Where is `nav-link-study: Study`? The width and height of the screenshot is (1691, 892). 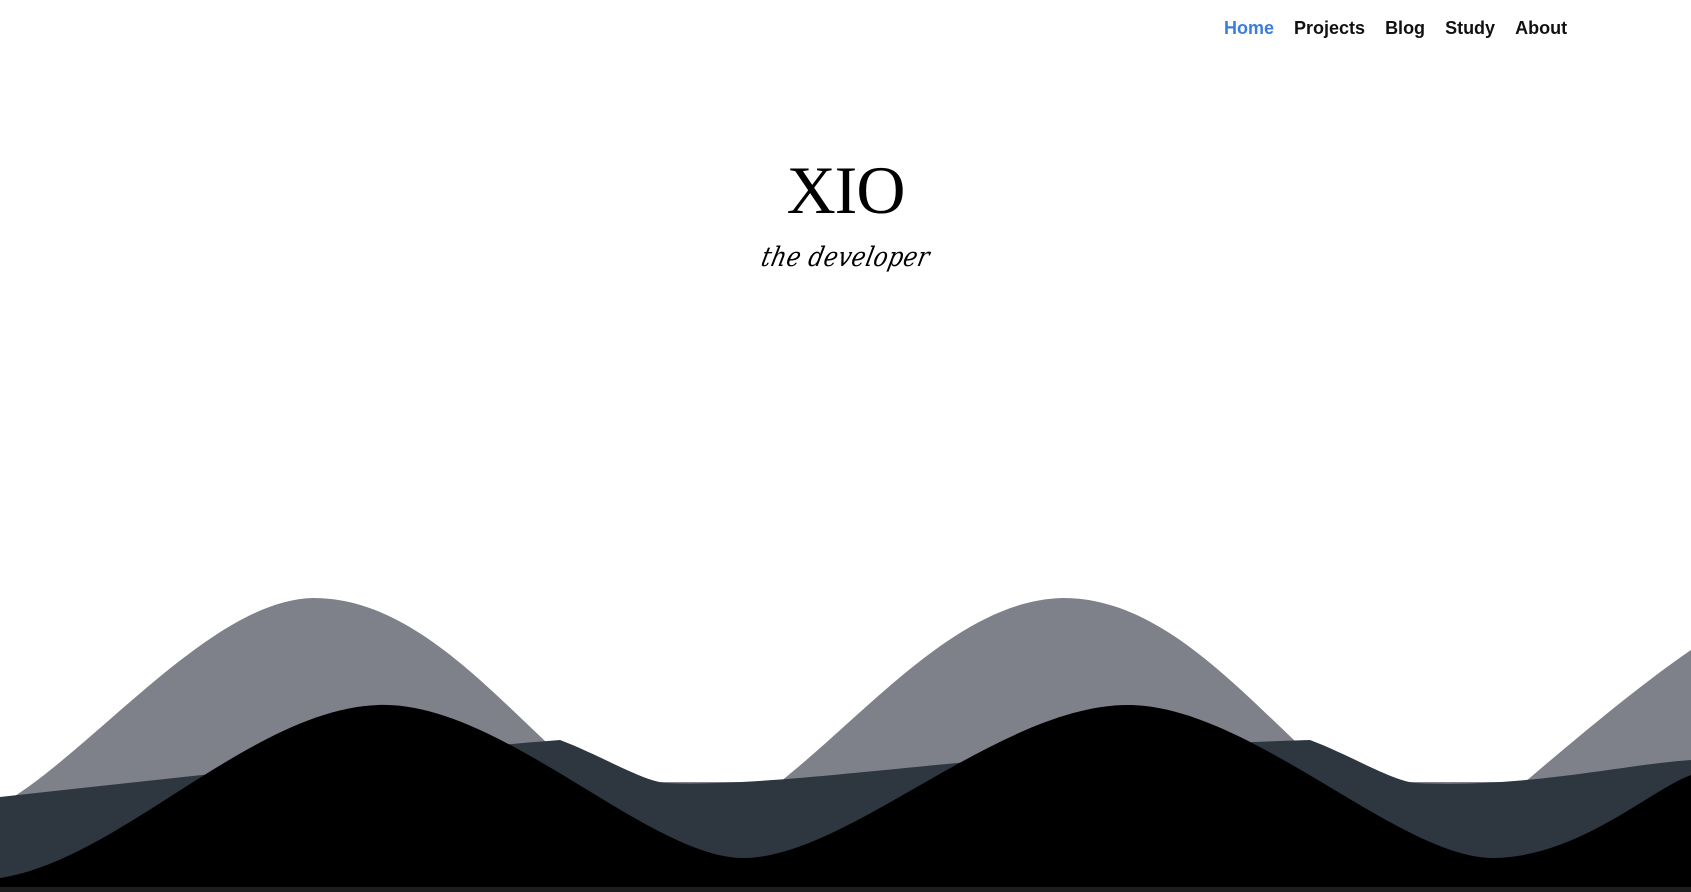 nav-link-study: Study is located at coordinates (1470, 28).